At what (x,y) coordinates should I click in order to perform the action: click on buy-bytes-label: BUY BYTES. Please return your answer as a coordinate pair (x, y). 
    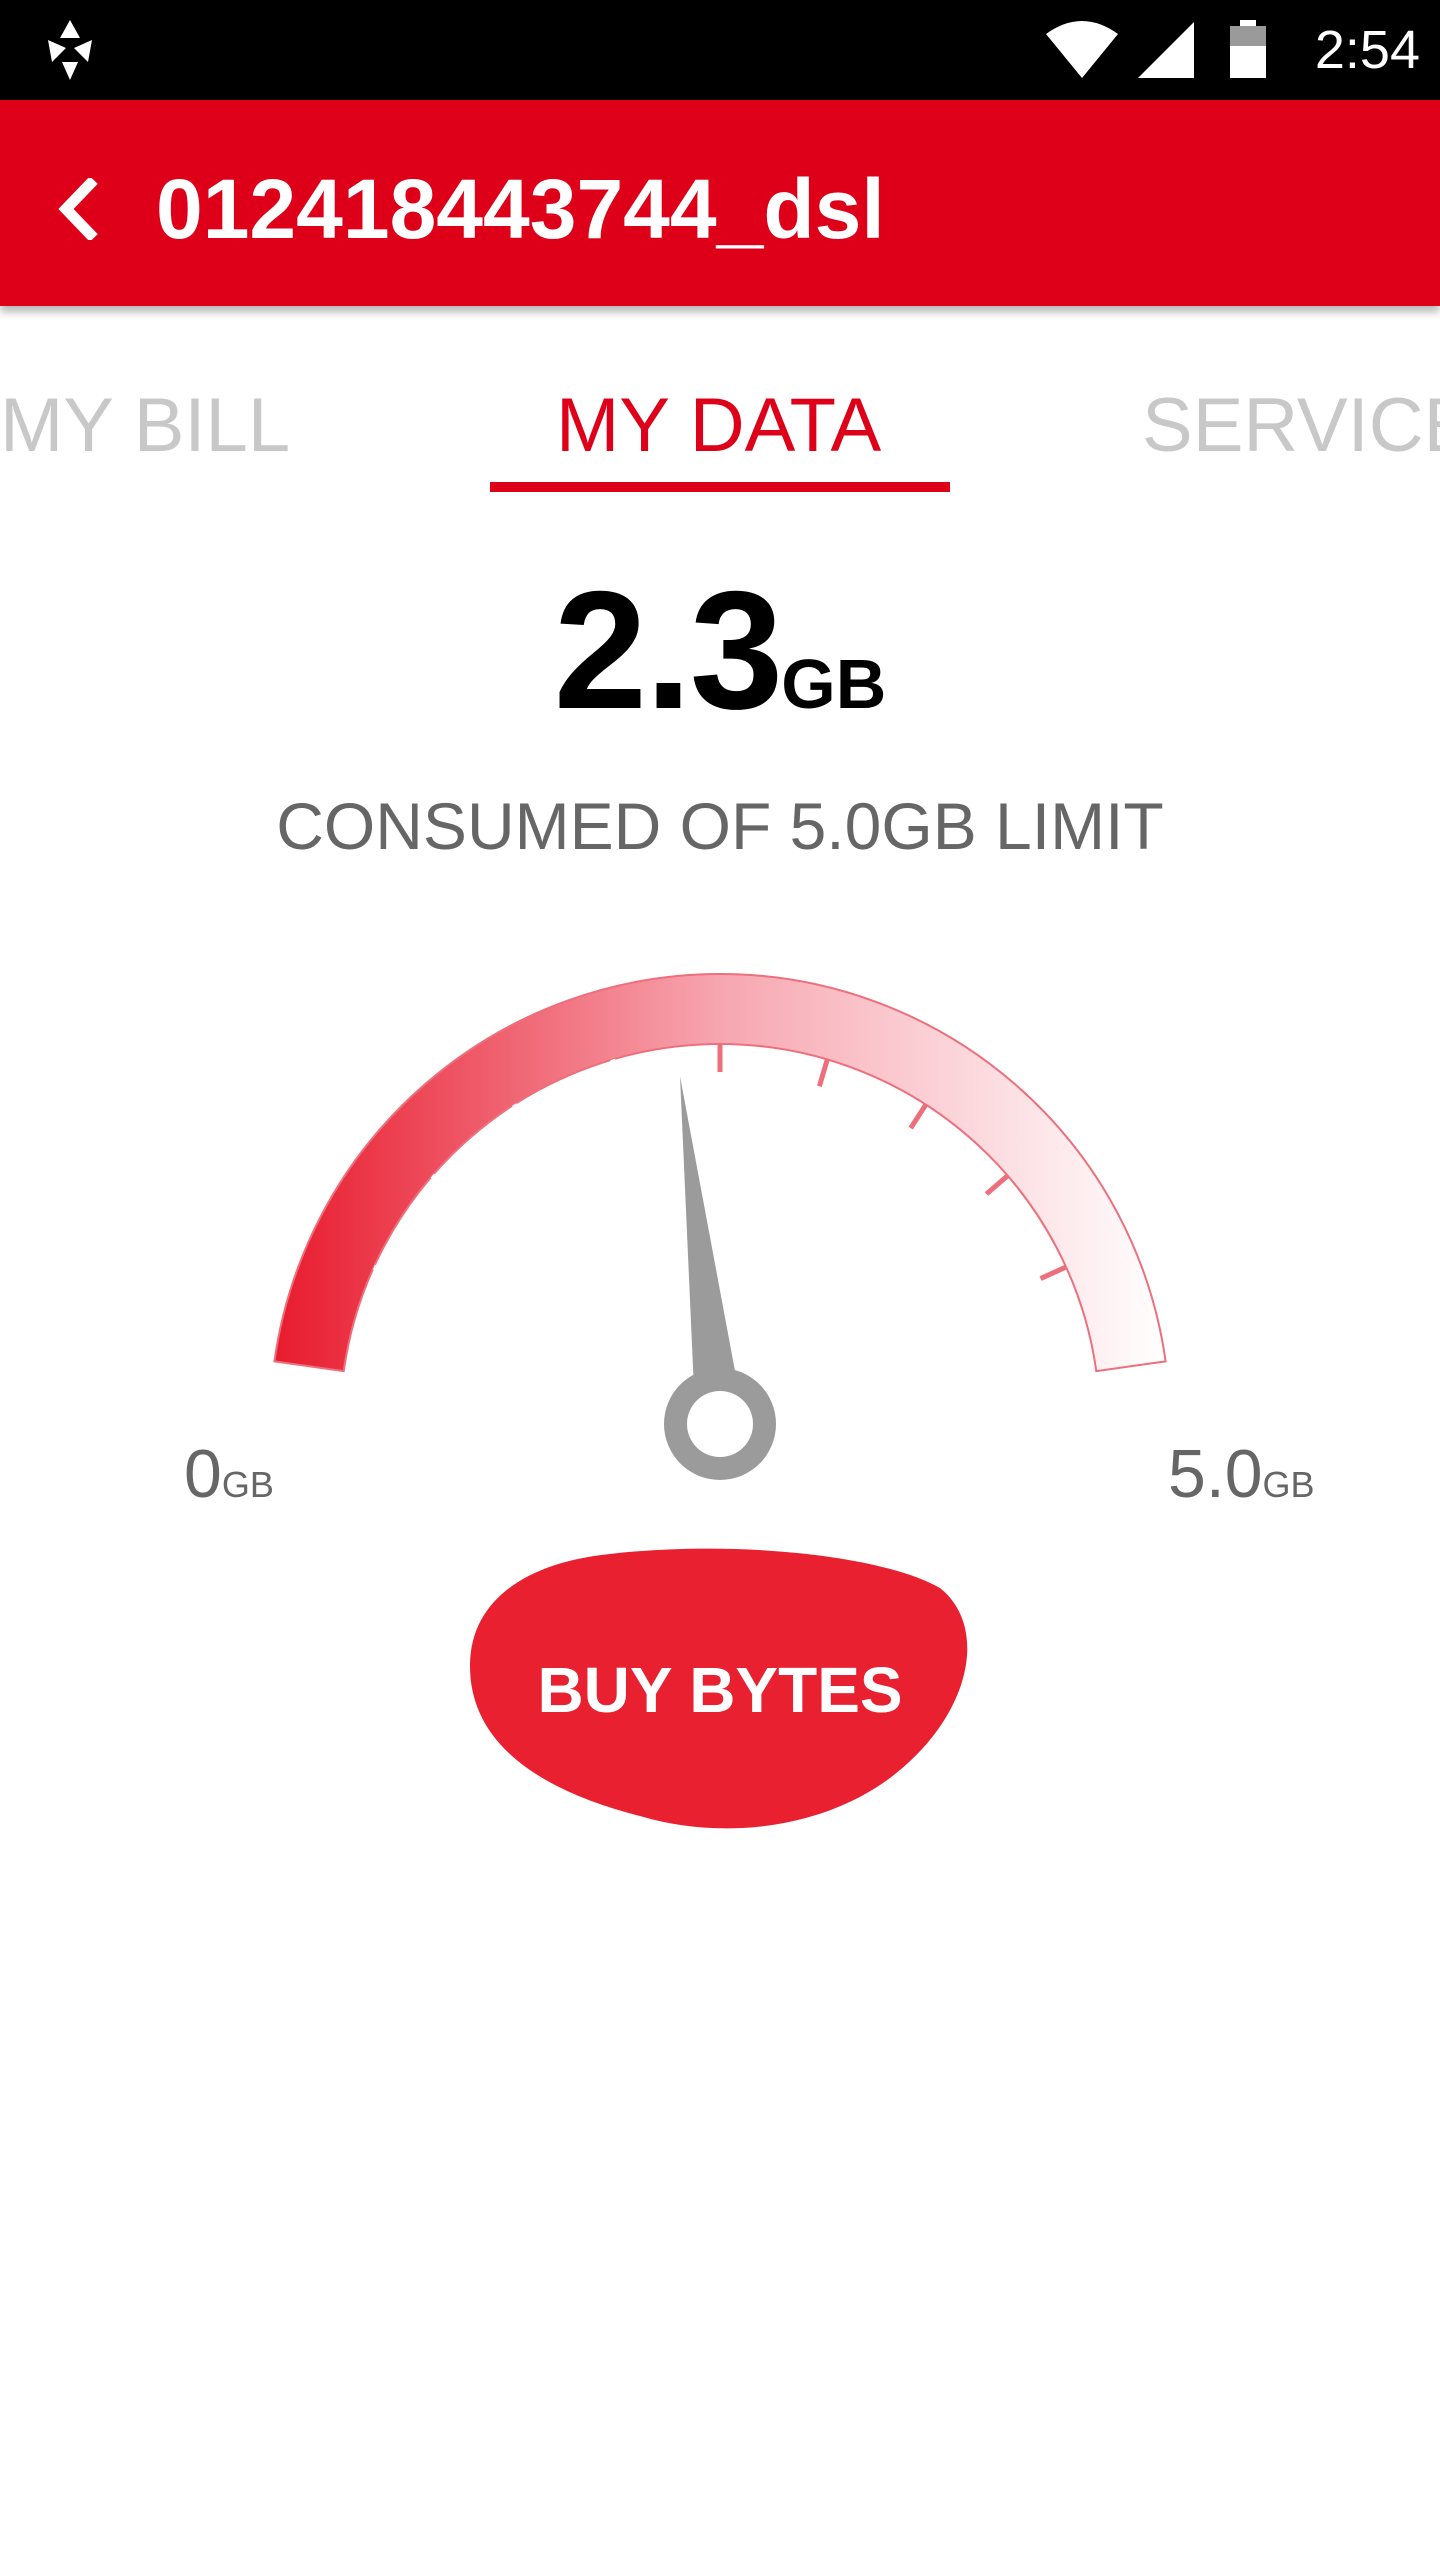
    Looking at the image, I should click on (720, 1690).